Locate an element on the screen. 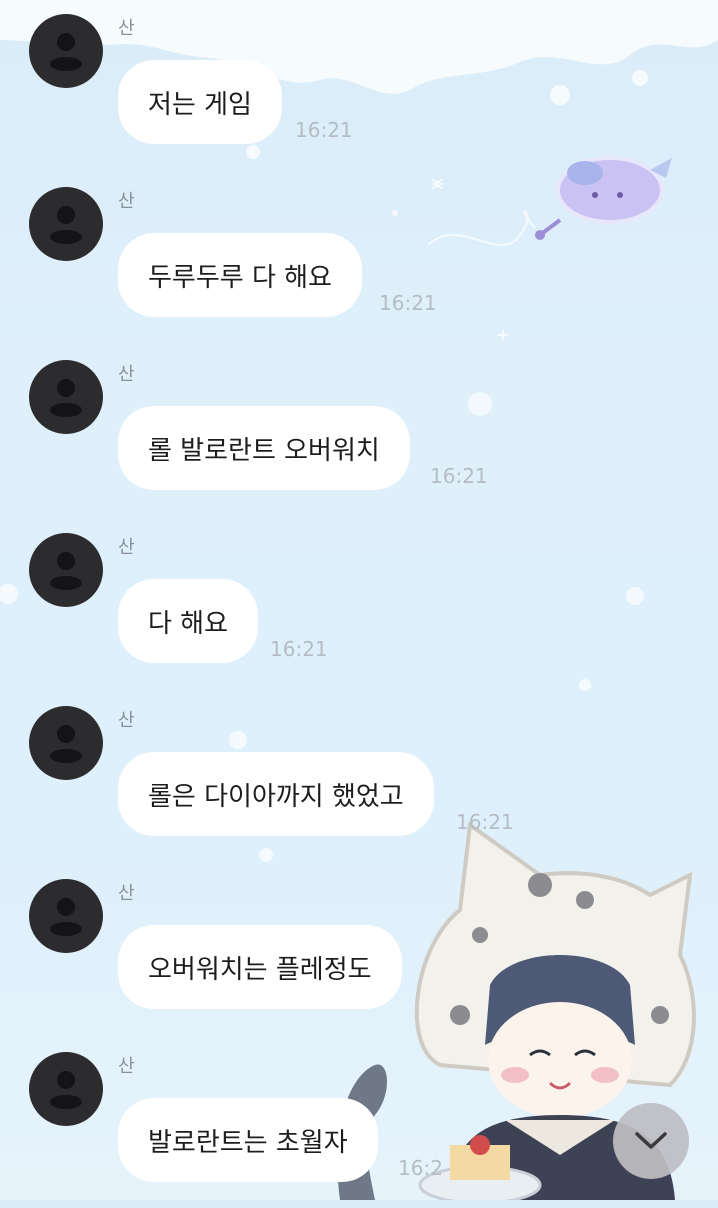  message-row: 산 저는 게임 16:21 is located at coordinates (359, 85).